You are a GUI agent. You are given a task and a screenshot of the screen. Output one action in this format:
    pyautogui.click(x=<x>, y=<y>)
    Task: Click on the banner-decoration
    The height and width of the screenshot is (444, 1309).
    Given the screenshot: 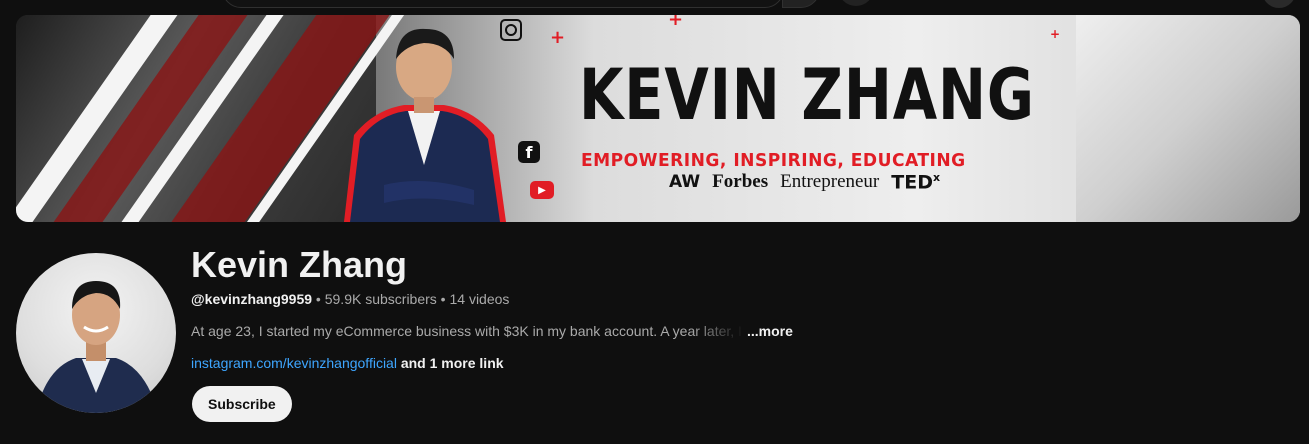 What is the action you would take?
    pyautogui.click(x=1188, y=118)
    